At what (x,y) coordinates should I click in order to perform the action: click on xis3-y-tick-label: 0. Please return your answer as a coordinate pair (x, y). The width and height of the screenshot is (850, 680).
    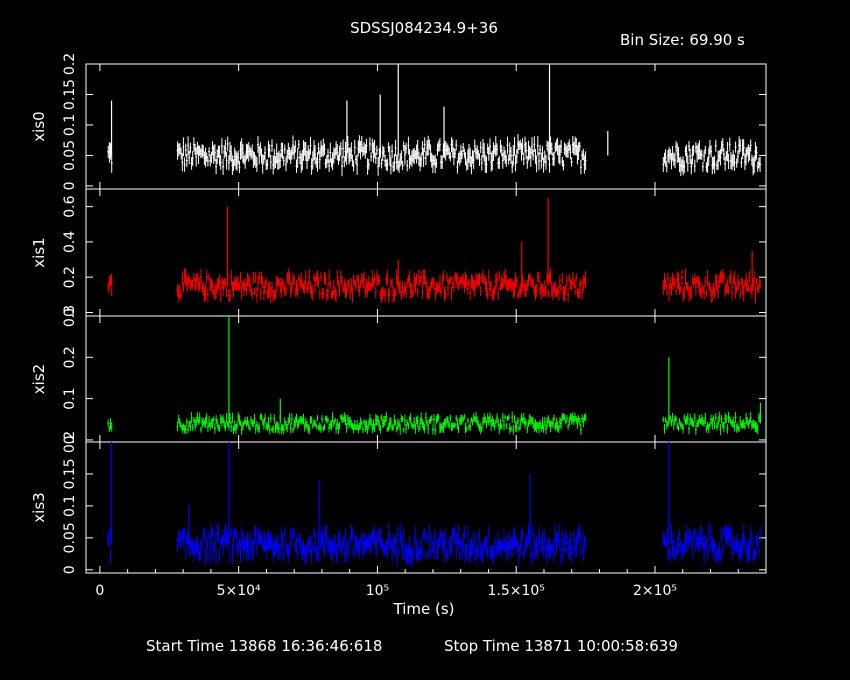
    Looking at the image, I should click on (70, 569).